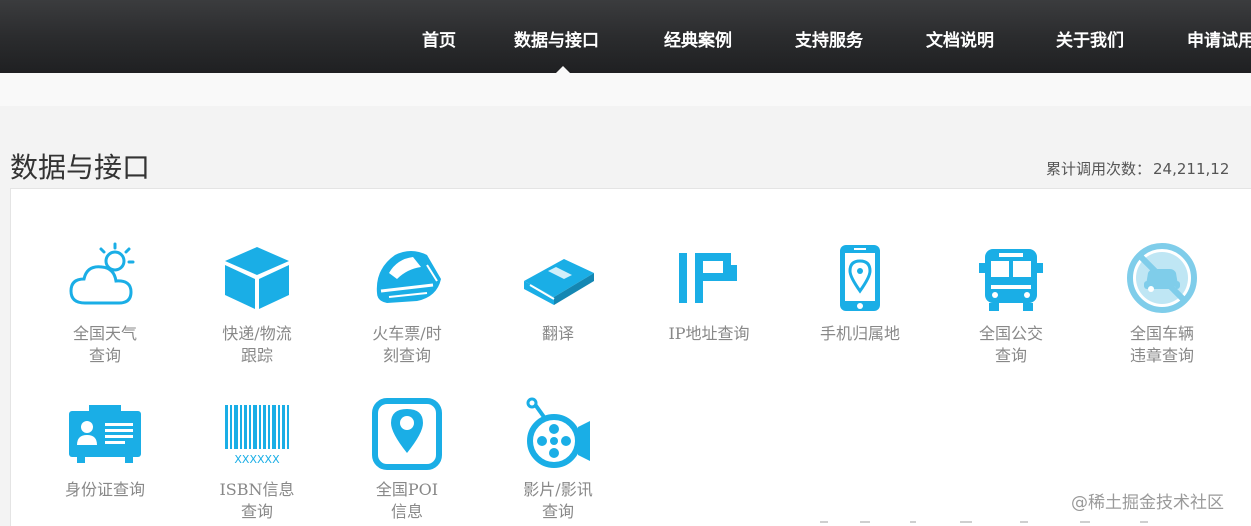 This screenshot has height=526, width=1251. What do you see at coordinates (859, 333) in the screenshot?
I see `tile-label: 手机归属地` at bounding box center [859, 333].